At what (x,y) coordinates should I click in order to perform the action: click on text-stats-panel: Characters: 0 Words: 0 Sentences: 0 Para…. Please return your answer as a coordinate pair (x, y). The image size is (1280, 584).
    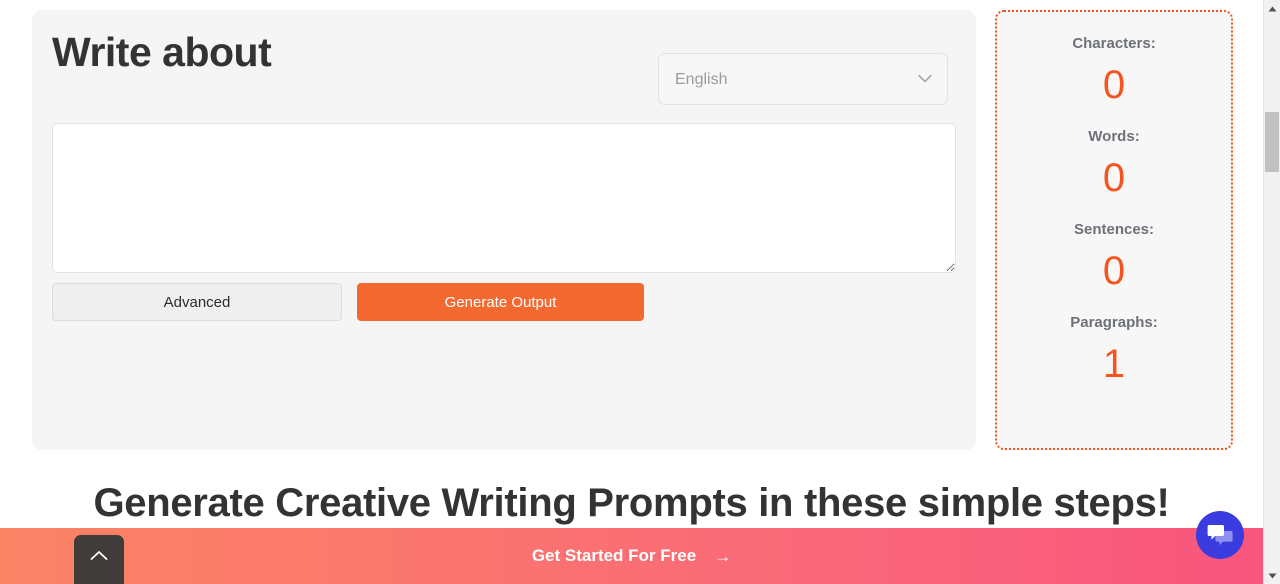
    Looking at the image, I should click on (1114, 230).